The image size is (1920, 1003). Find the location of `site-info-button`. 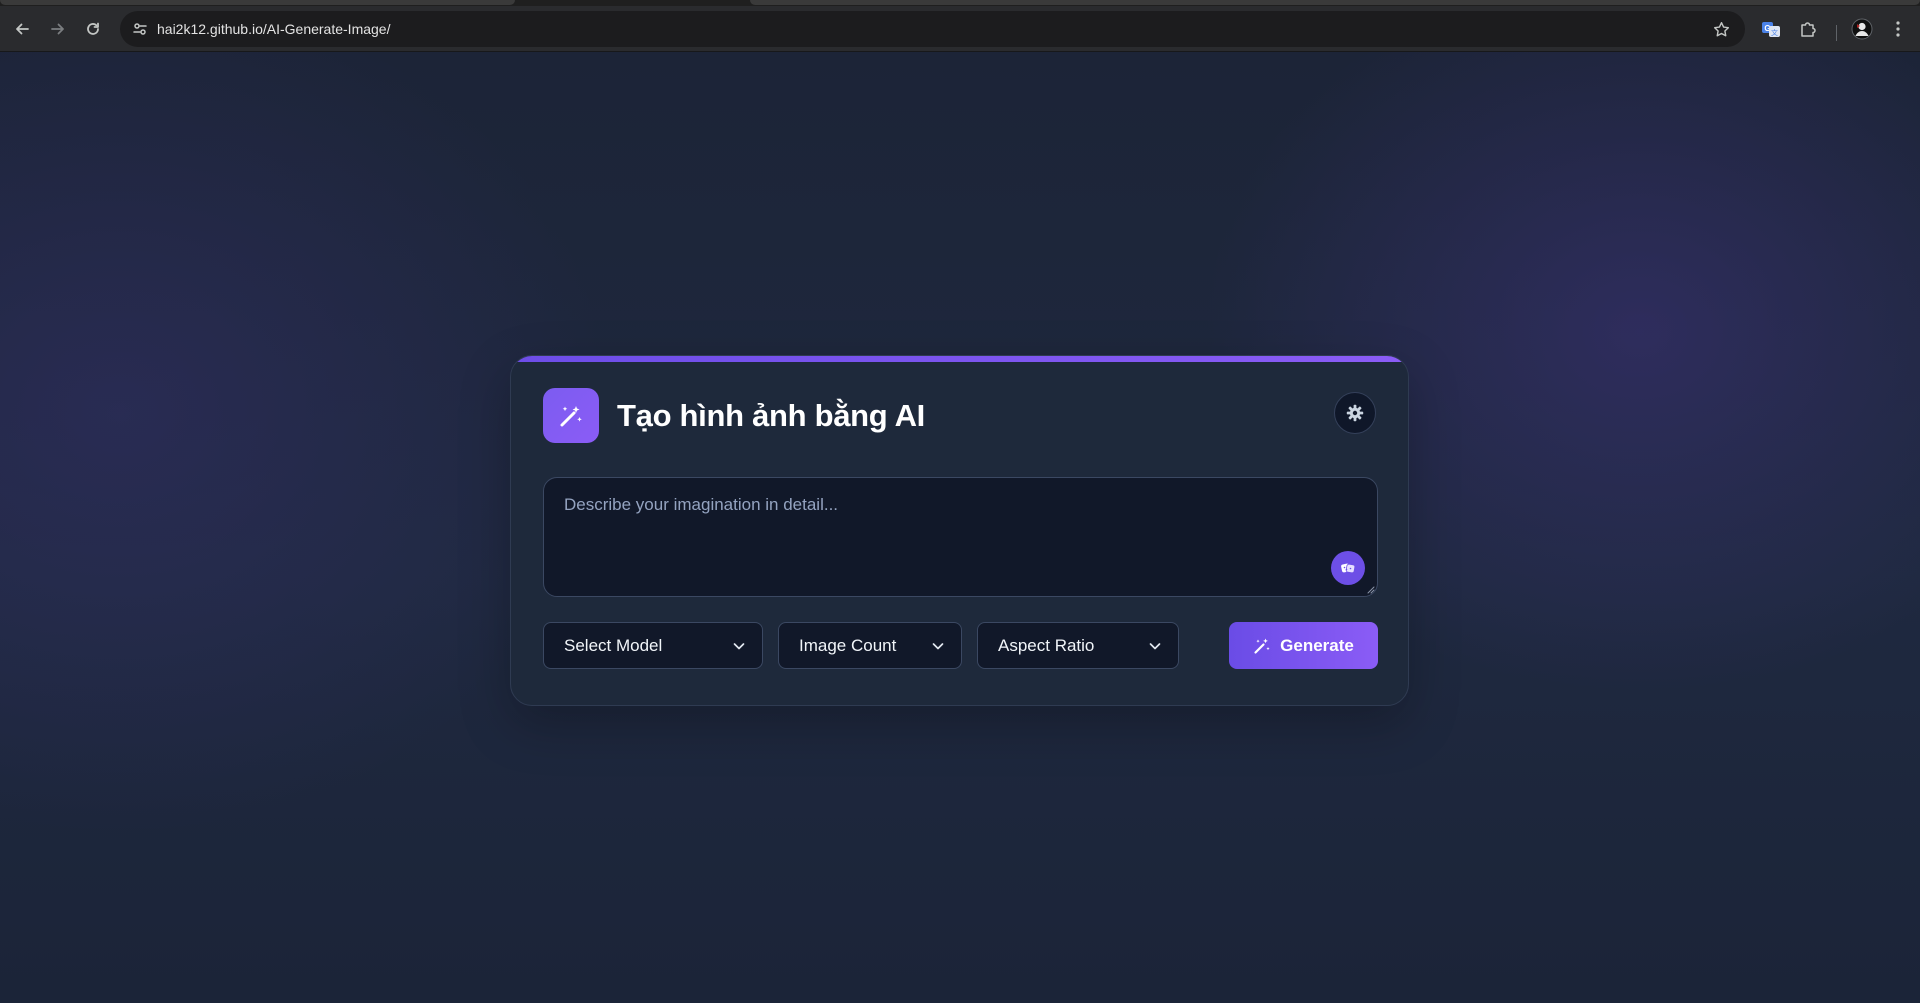

site-info-button is located at coordinates (140, 29).